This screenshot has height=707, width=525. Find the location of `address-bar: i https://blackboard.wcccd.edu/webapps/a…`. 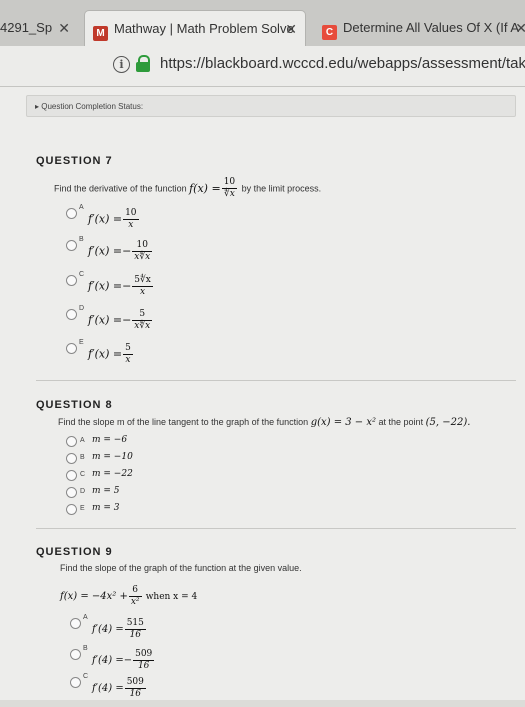

address-bar: i https://blackboard.wcccd.edu/webapps/a… is located at coordinates (262, 66).